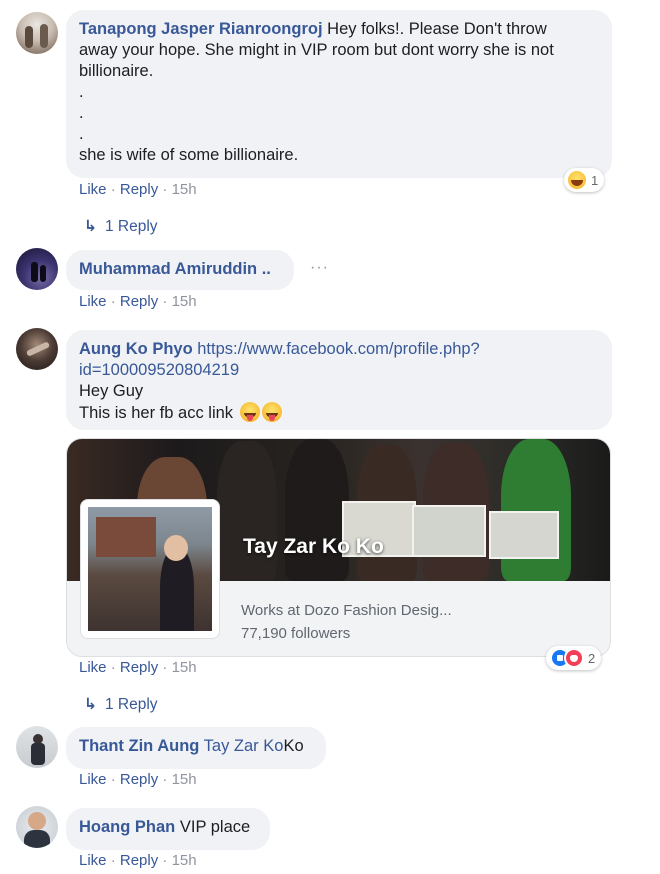 The width and height of the screenshot is (660, 874). What do you see at coordinates (136, 349) in the screenshot?
I see `comment-author: Aung Ko Phyo` at bounding box center [136, 349].